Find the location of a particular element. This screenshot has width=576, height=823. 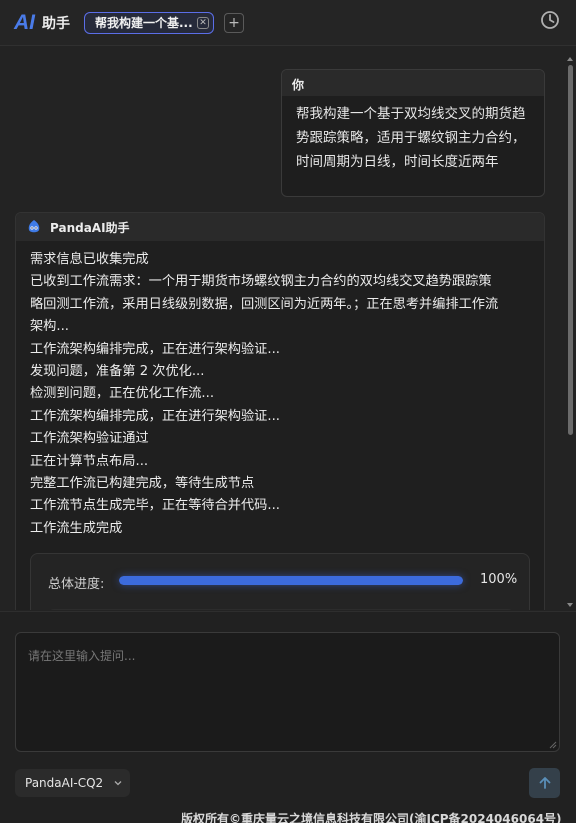

status-line: 工作流生成完成 is located at coordinates (76, 528).